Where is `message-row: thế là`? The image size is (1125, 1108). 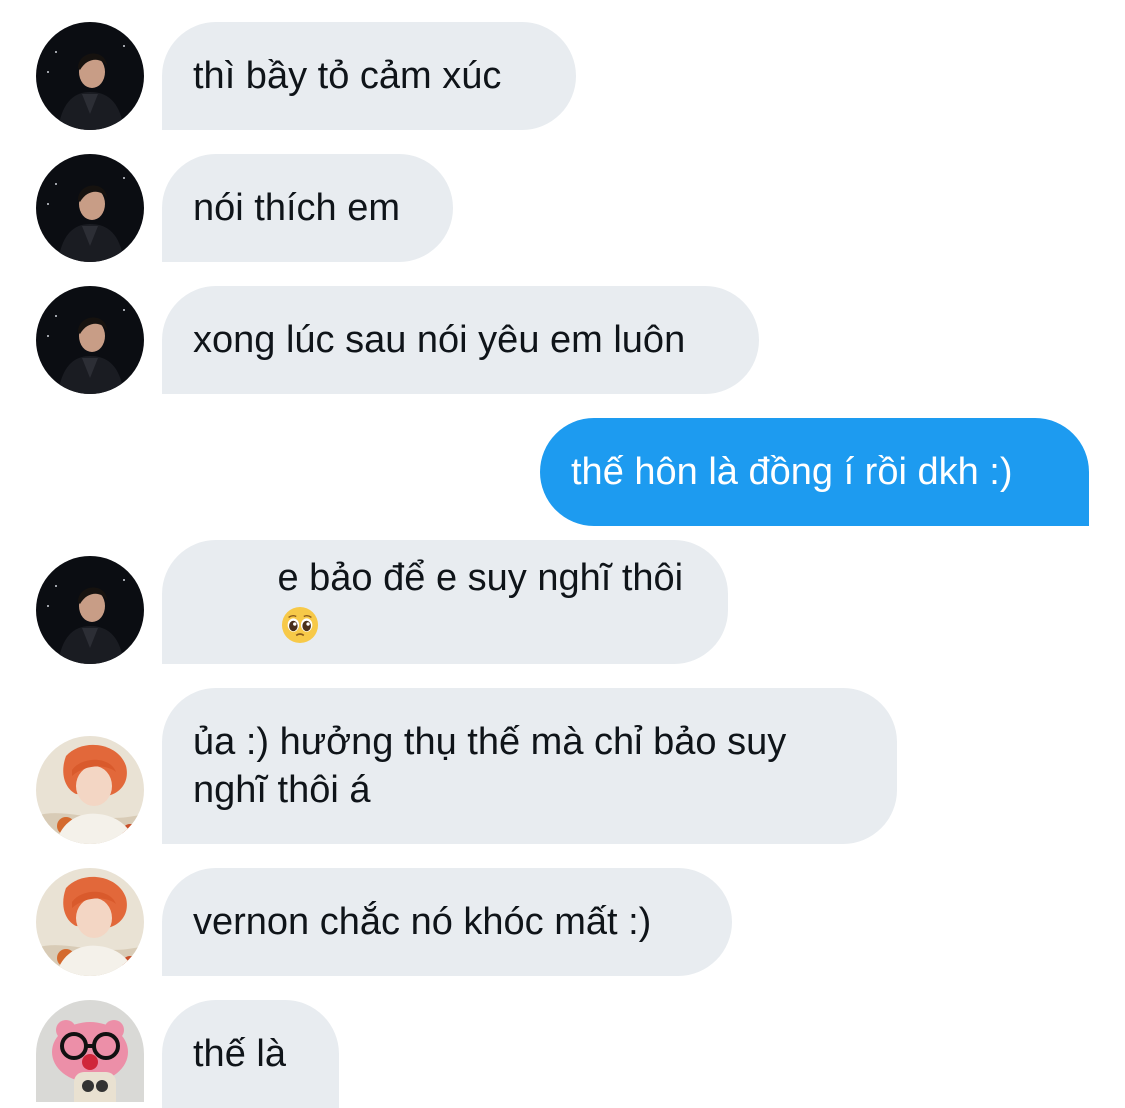 message-row: thế là is located at coordinates (562, 1054).